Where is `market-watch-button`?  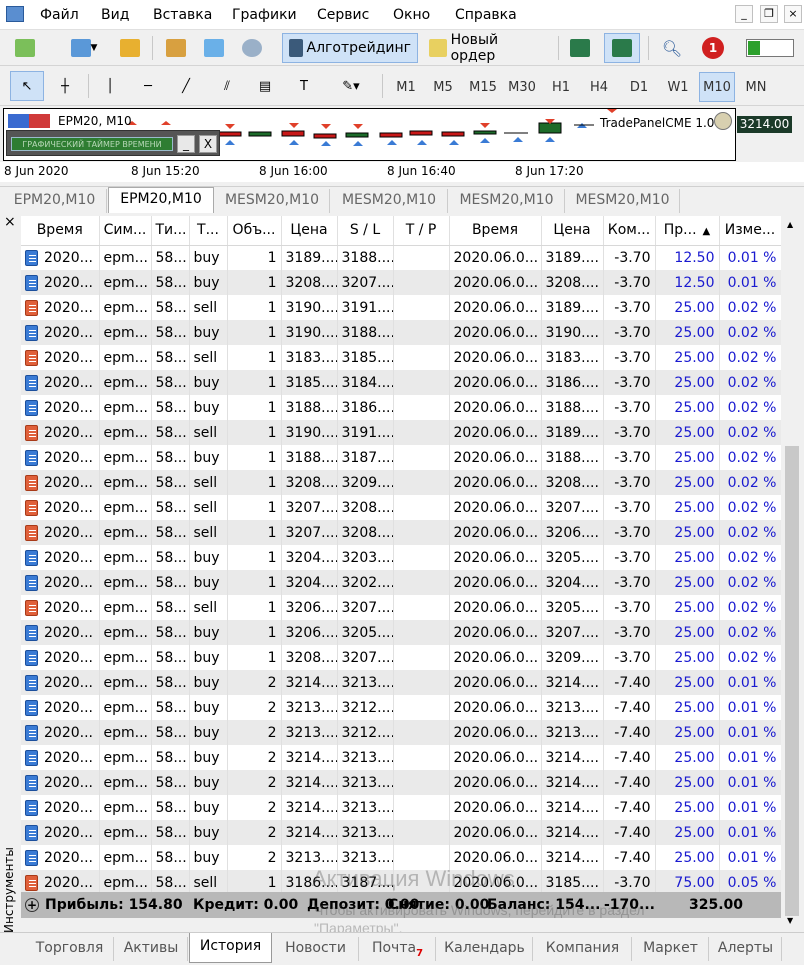 market-watch-button is located at coordinates (130, 48).